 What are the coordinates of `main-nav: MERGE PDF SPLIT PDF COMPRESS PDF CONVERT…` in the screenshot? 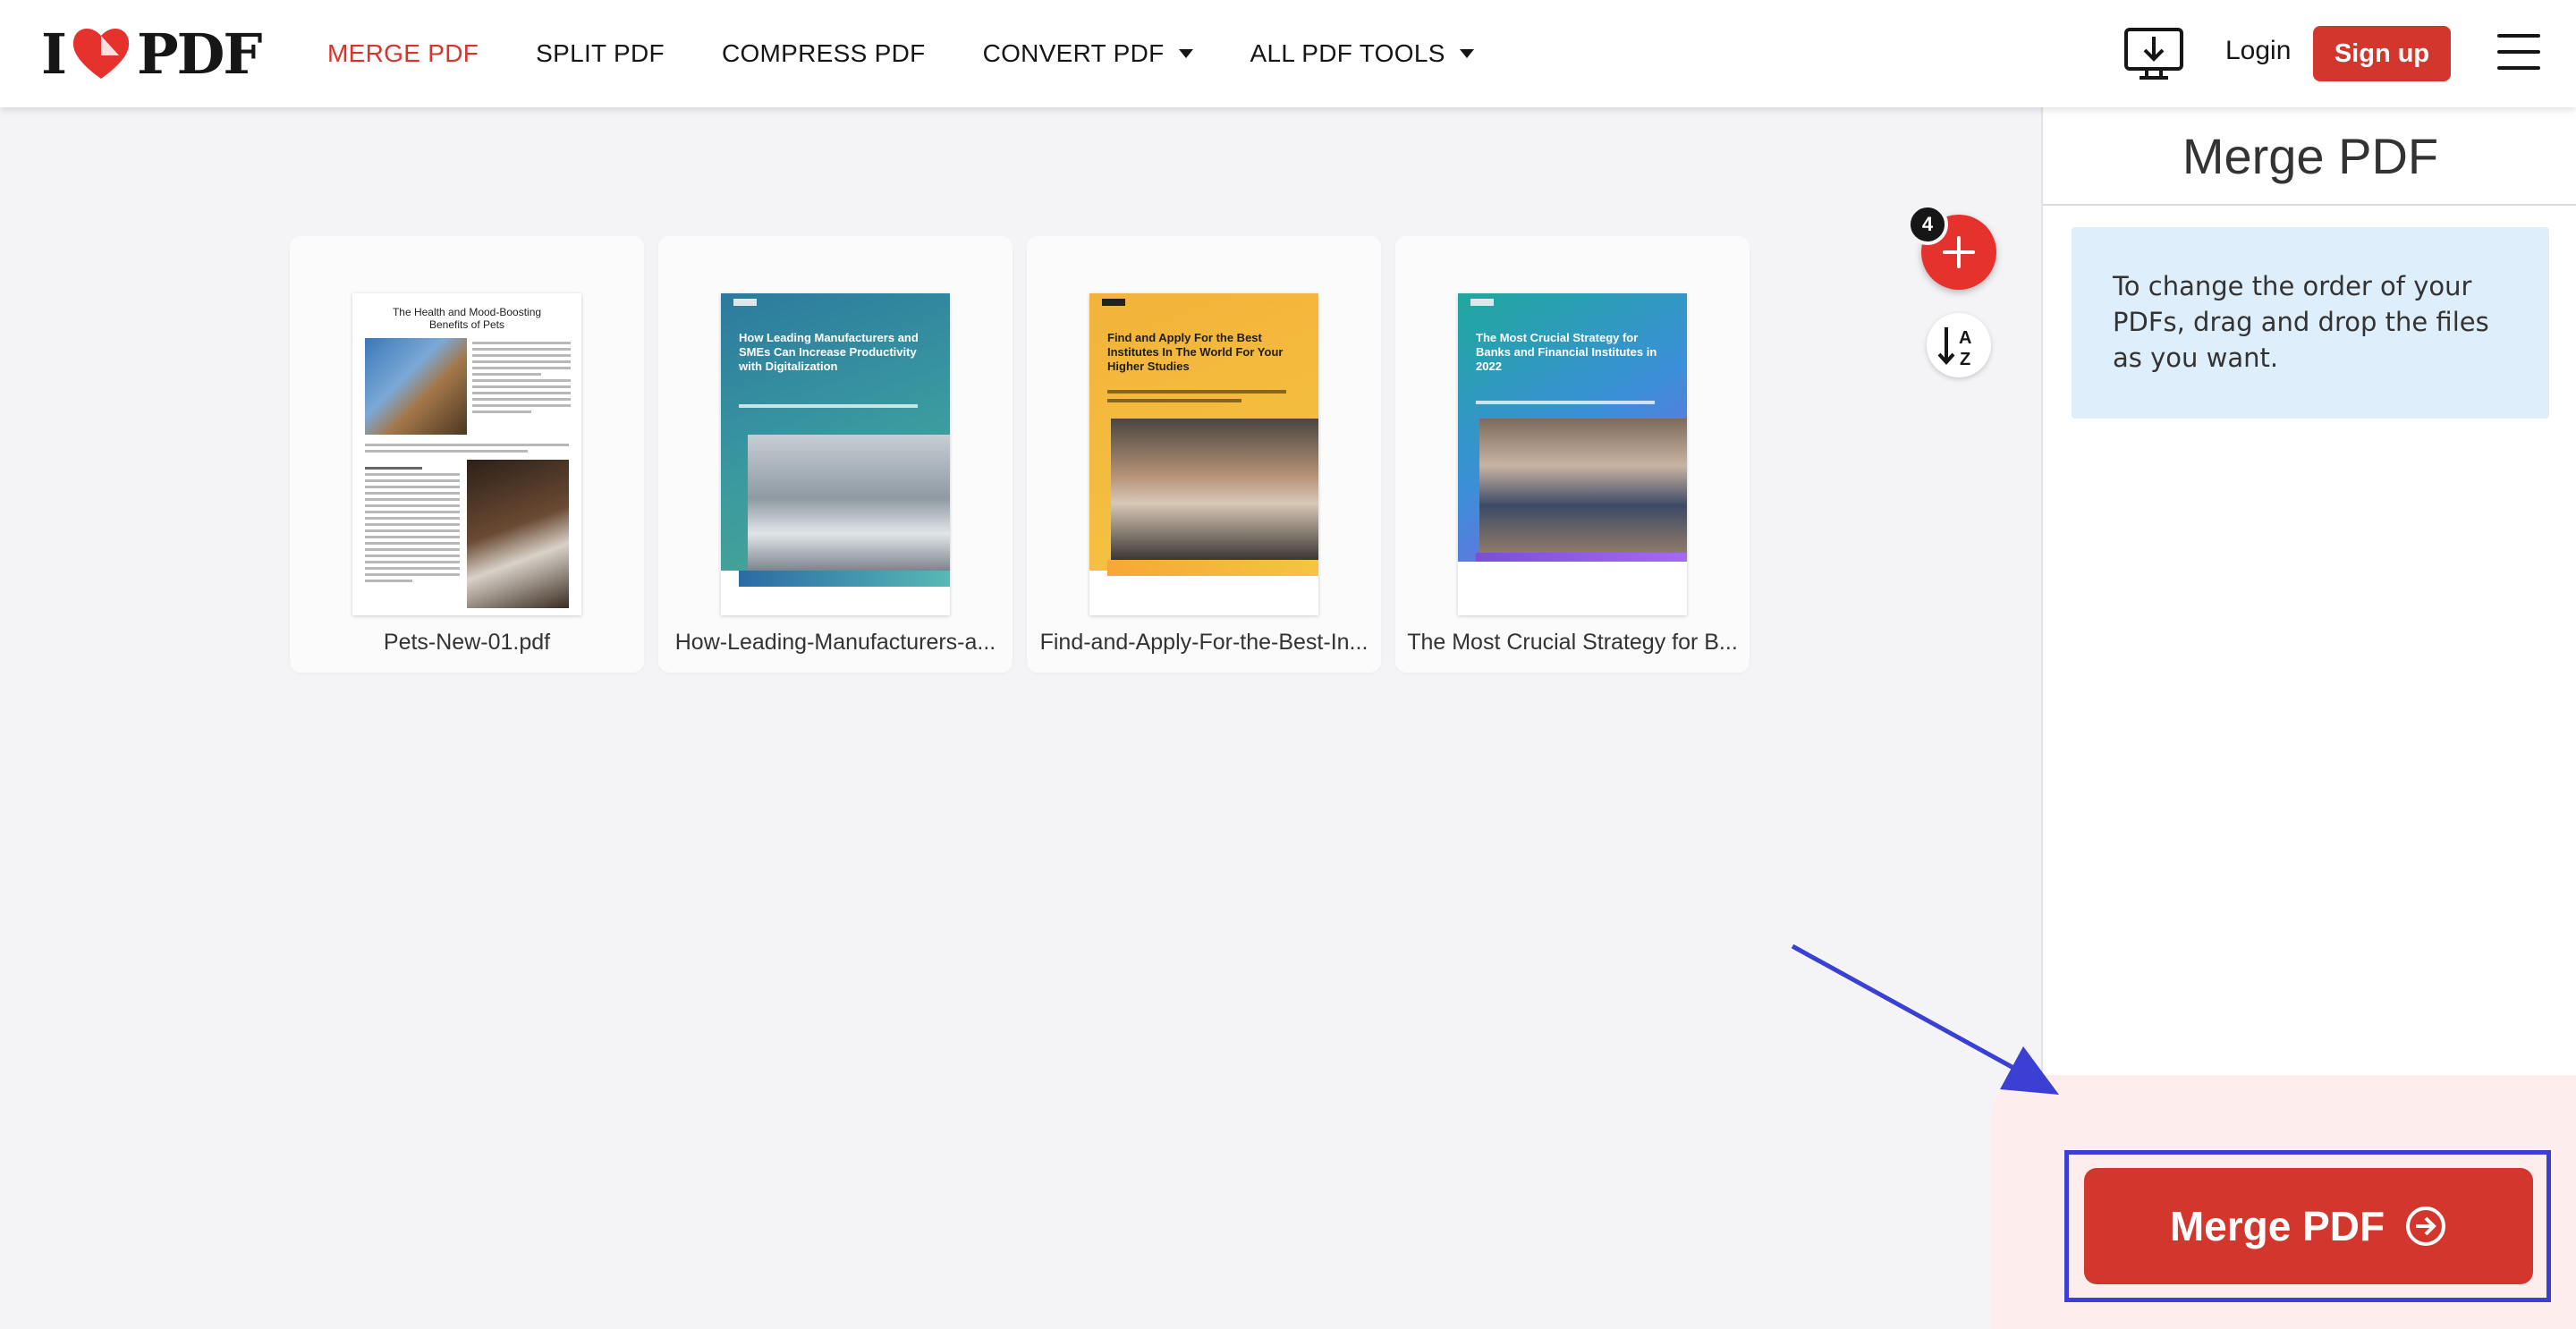 It's located at (929, 53).